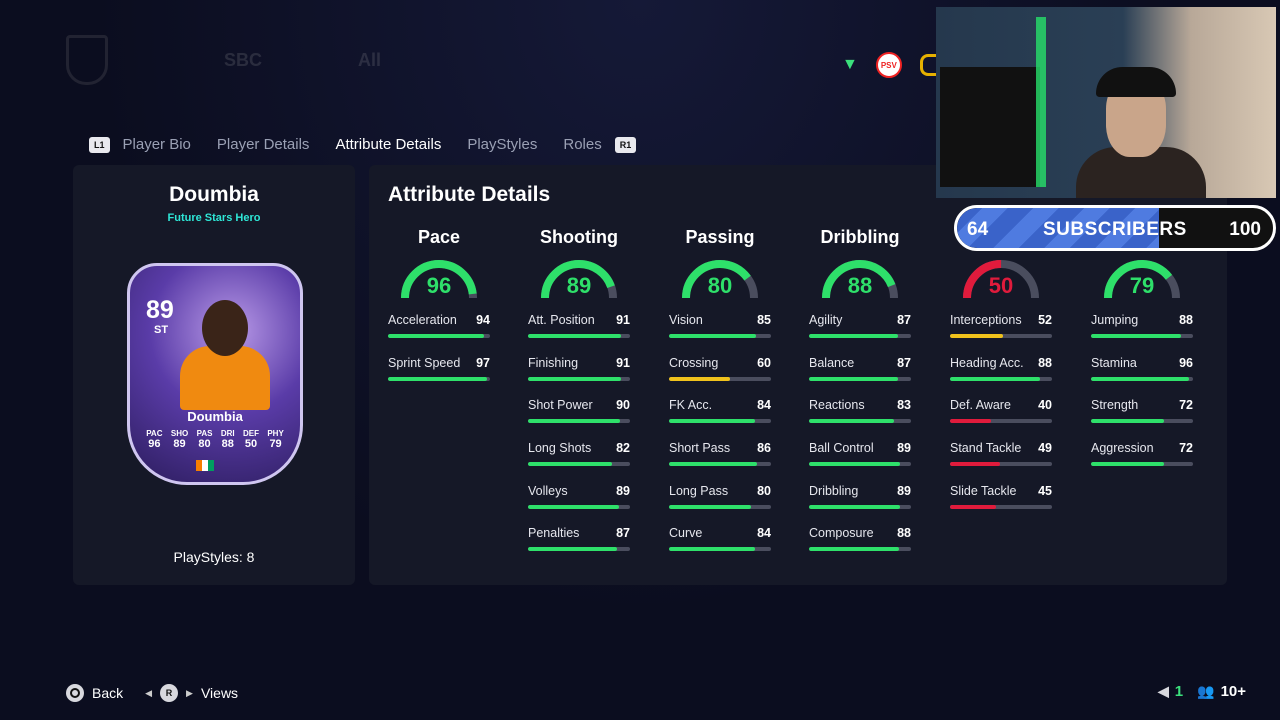 This screenshot has width=1280, height=720. Describe the element at coordinates (422, 320) in the screenshot. I see `attribute-name: Acceleration` at that location.